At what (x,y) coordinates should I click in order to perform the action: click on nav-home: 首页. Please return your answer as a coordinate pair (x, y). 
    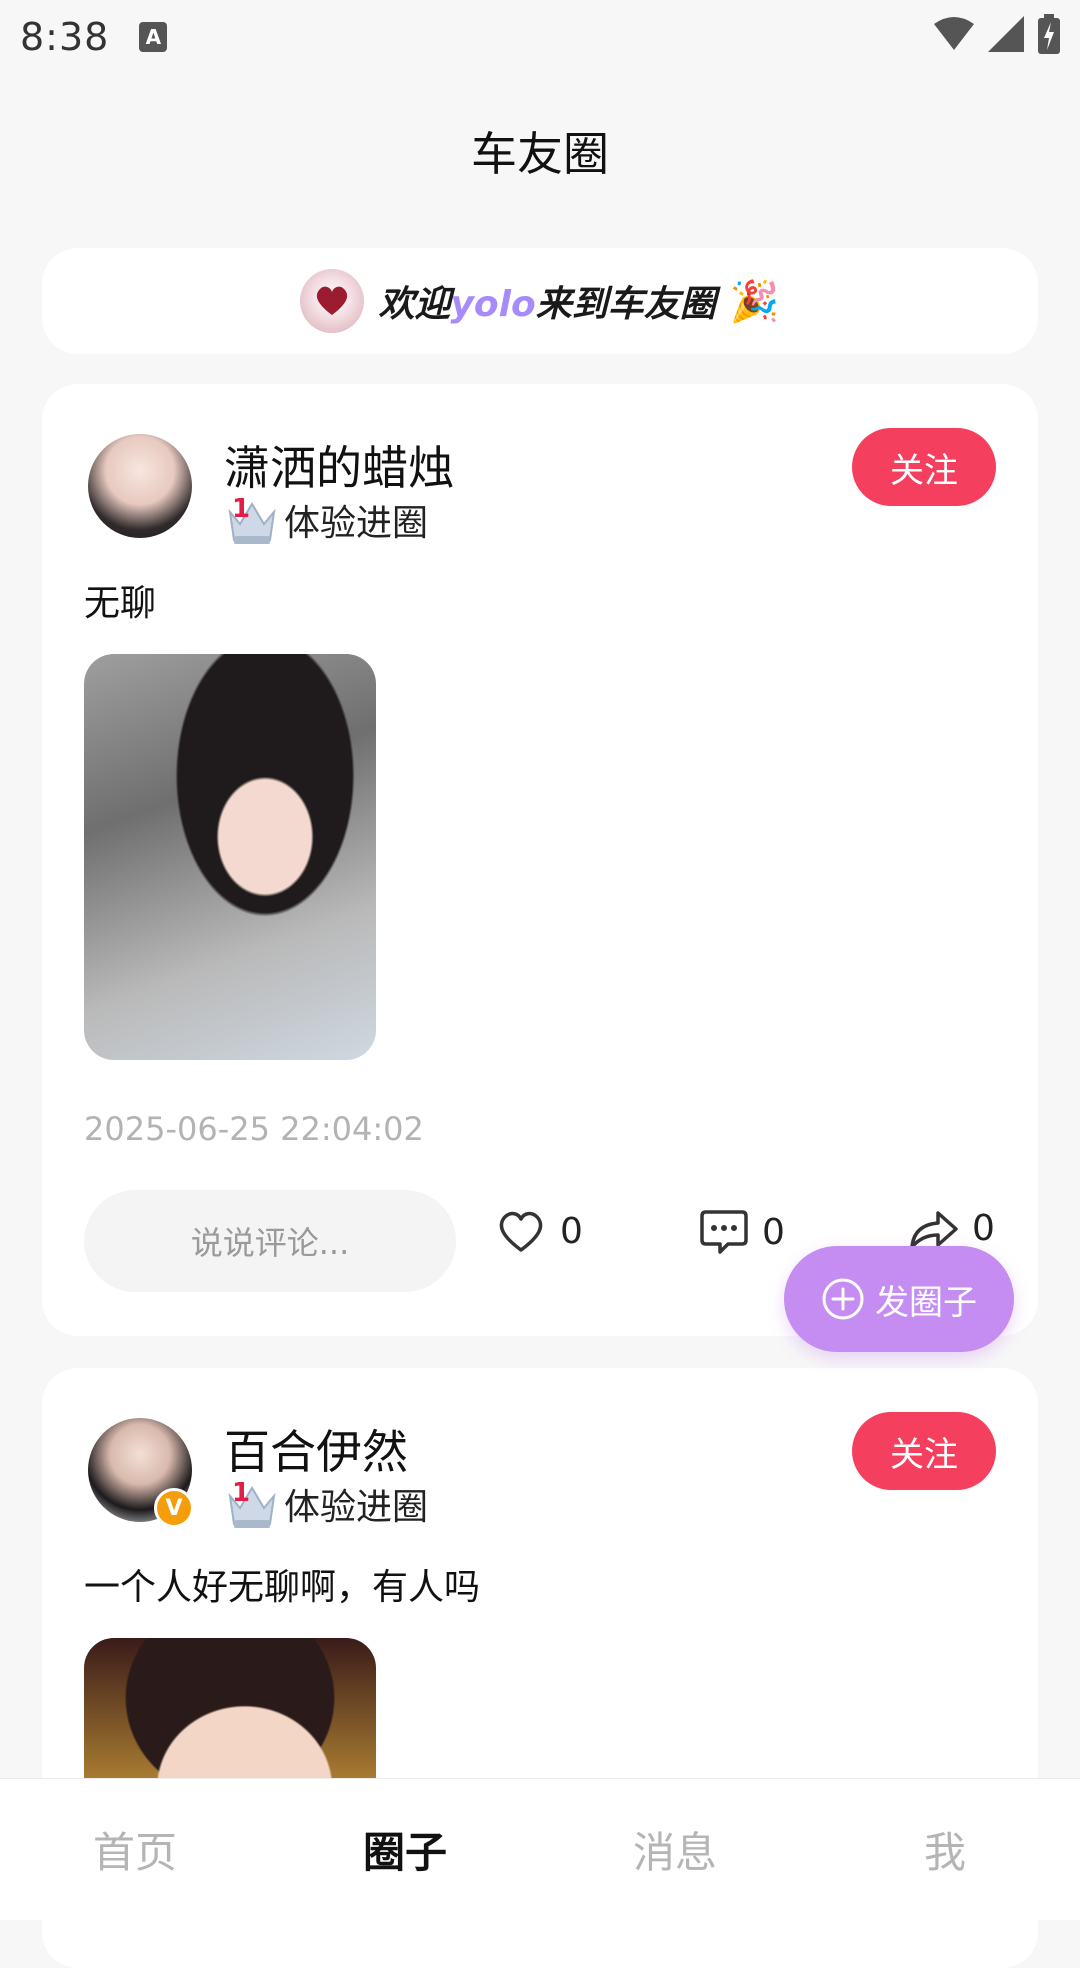
    Looking at the image, I should click on (135, 1849).